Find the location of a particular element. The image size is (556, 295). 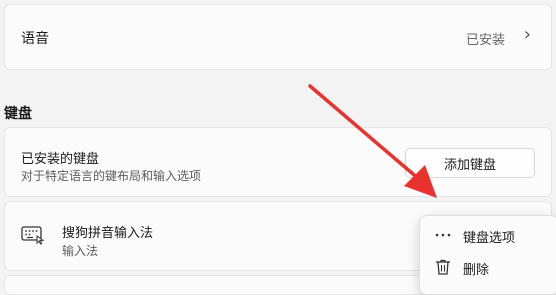

ime-context-menu: 键盘选项 删除 is located at coordinates (487, 255).